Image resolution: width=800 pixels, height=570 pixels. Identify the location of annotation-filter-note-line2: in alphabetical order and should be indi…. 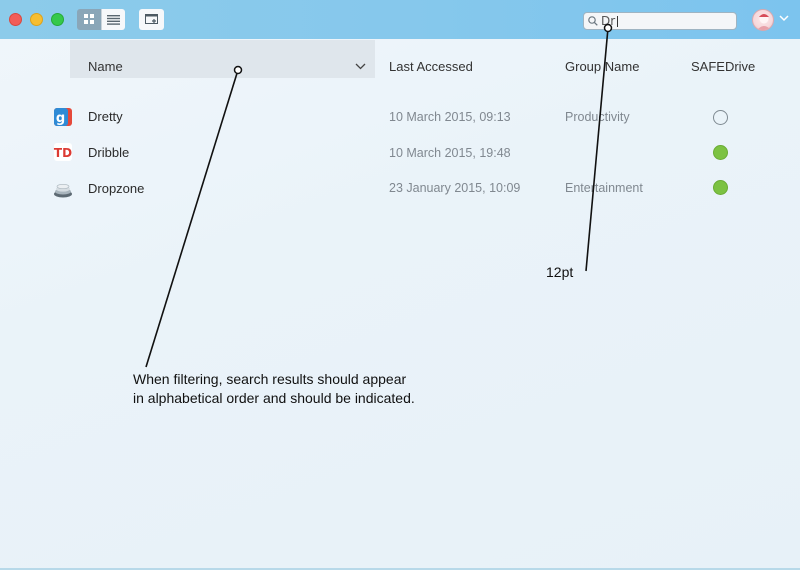
(274, 398).